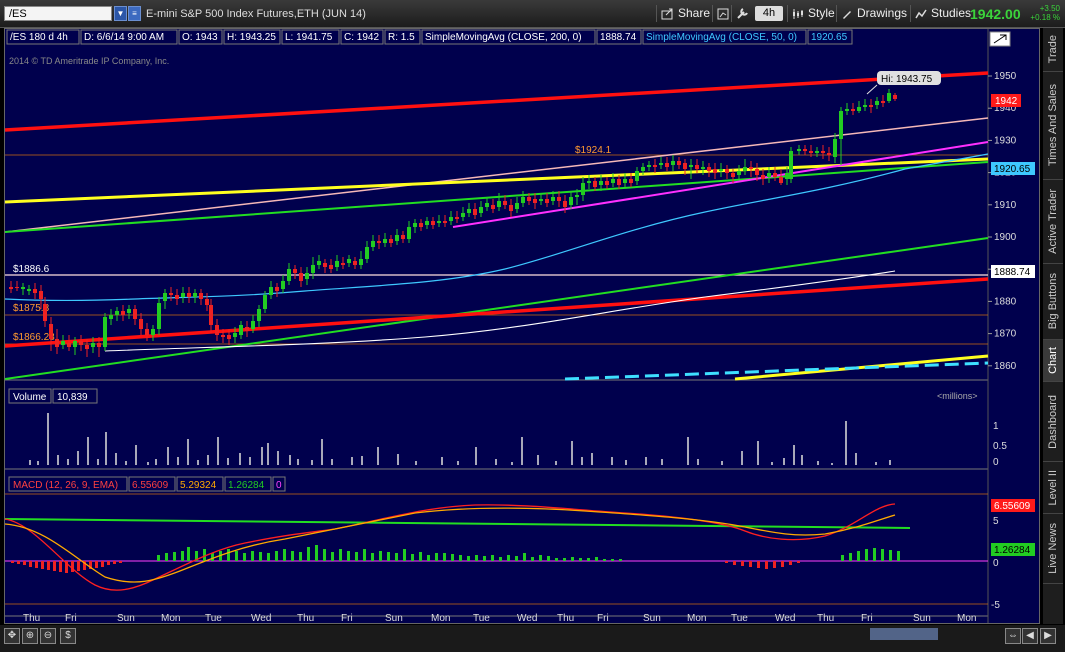 This screenshot has height=652, width=1065. What do you see at coordinates (1012, 506) in the screenshot?
I see `macd-badge-value: 6.55609` at bounding box center [1012, 506].